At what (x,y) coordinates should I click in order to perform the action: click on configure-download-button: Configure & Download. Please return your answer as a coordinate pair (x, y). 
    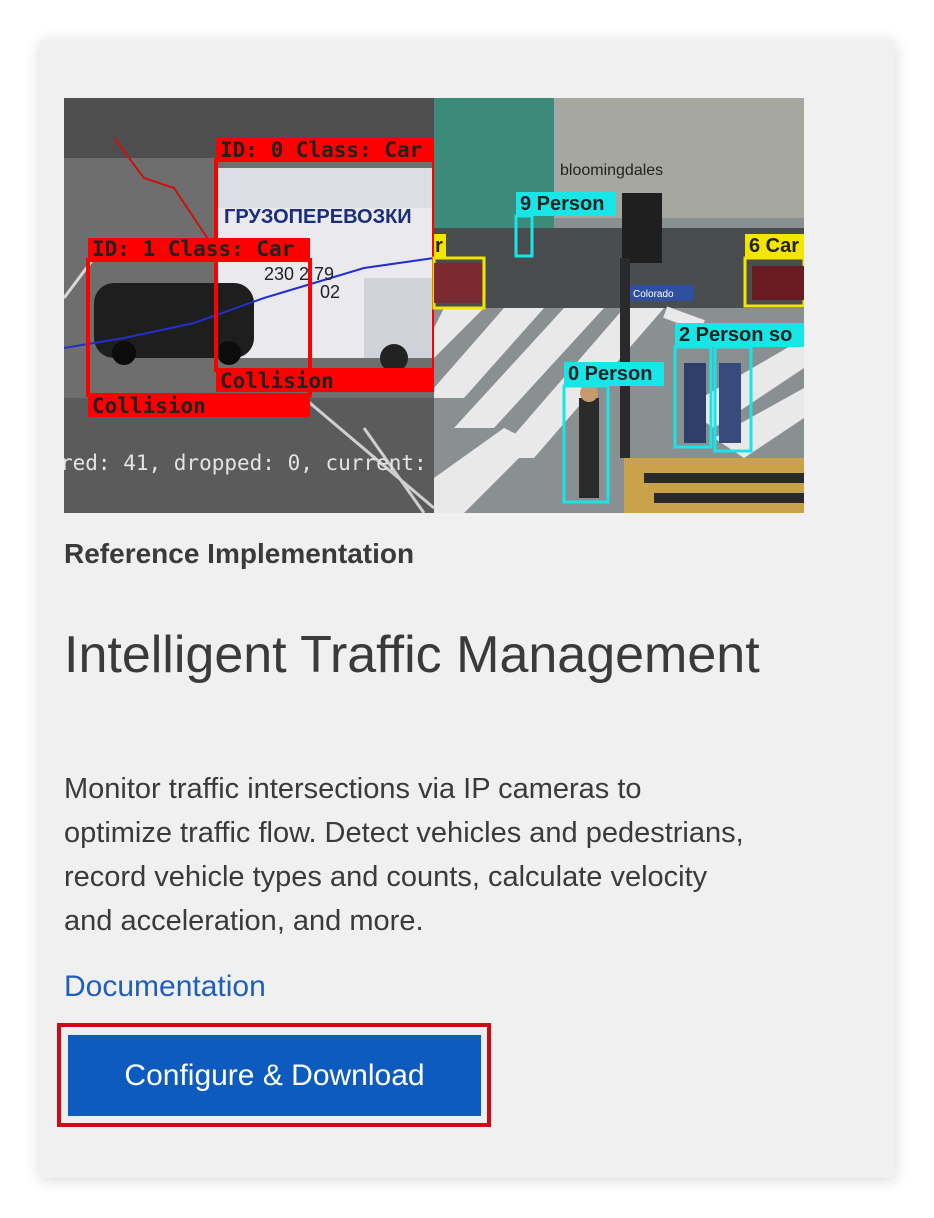
    Looking at the image, I should click on (274, 1075).